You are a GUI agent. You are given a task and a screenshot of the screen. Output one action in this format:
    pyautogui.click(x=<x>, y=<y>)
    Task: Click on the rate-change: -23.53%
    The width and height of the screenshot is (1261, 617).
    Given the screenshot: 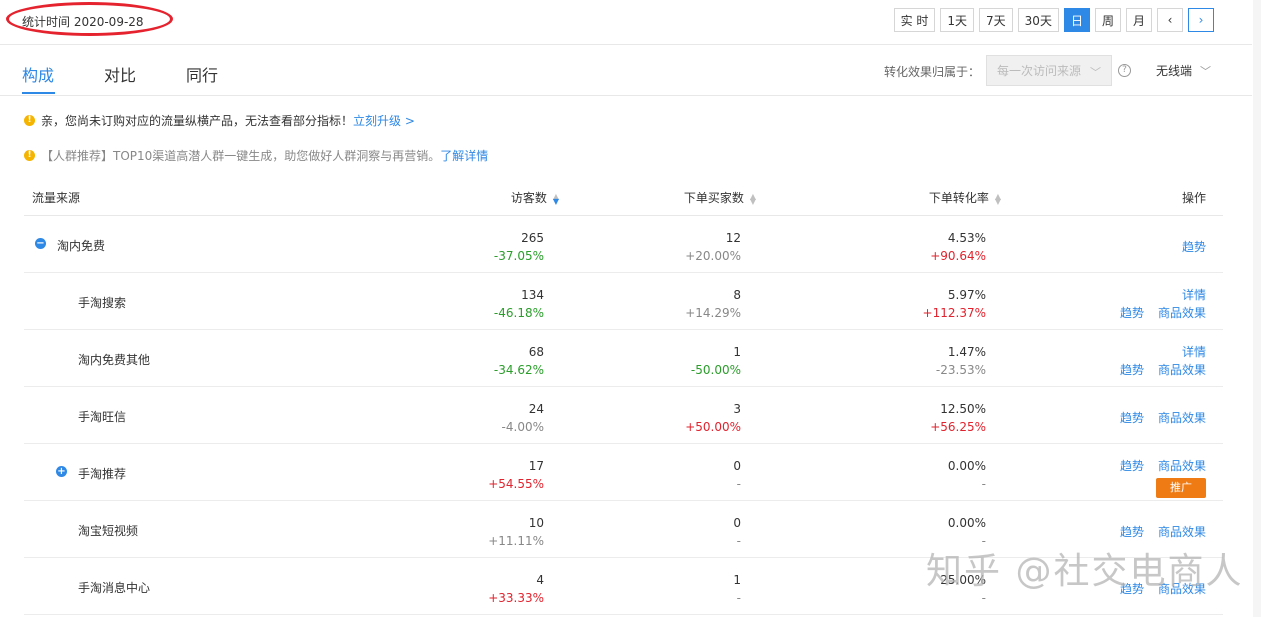 What is the action you would take?
    pyautogui.click(x=960, y=370)
    